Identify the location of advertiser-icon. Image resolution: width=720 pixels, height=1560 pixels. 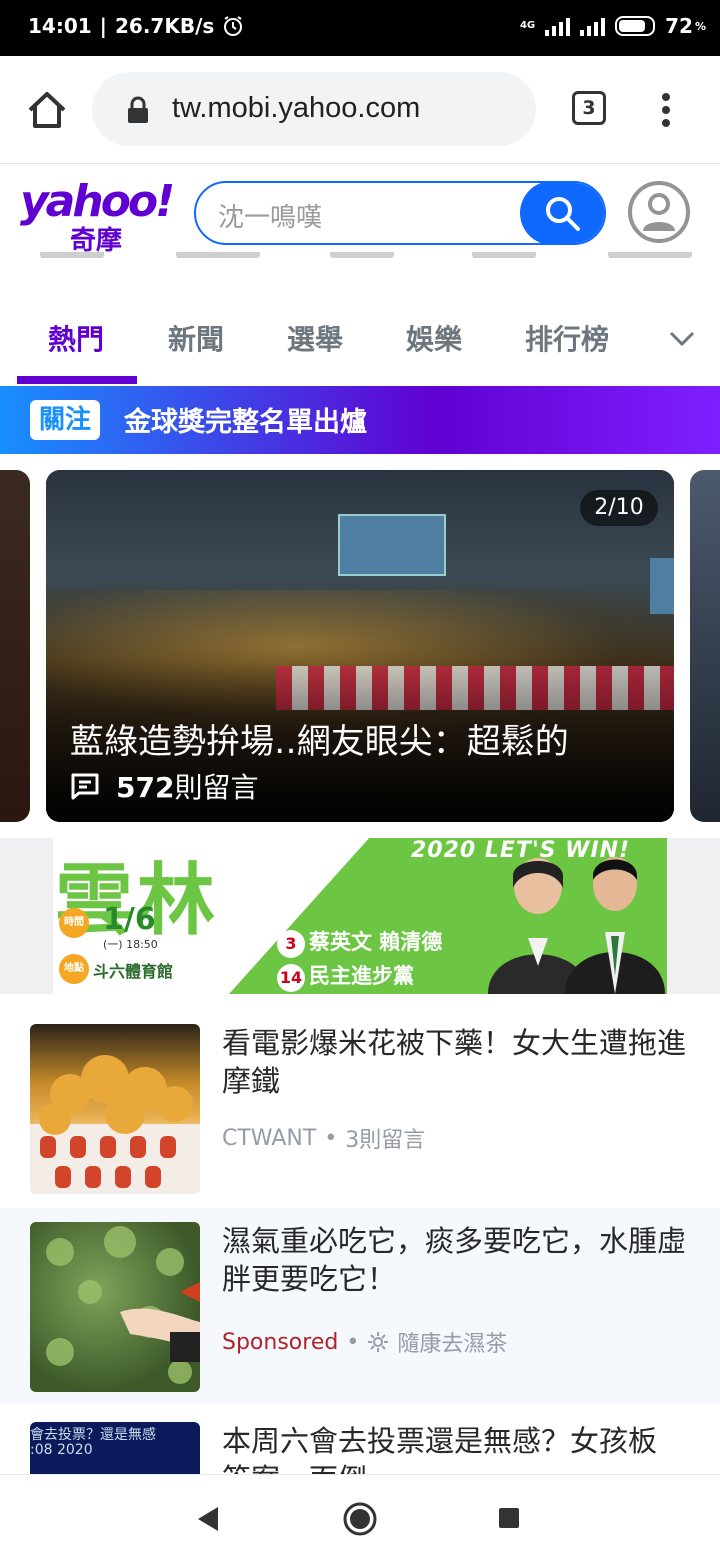
(378, 1342).